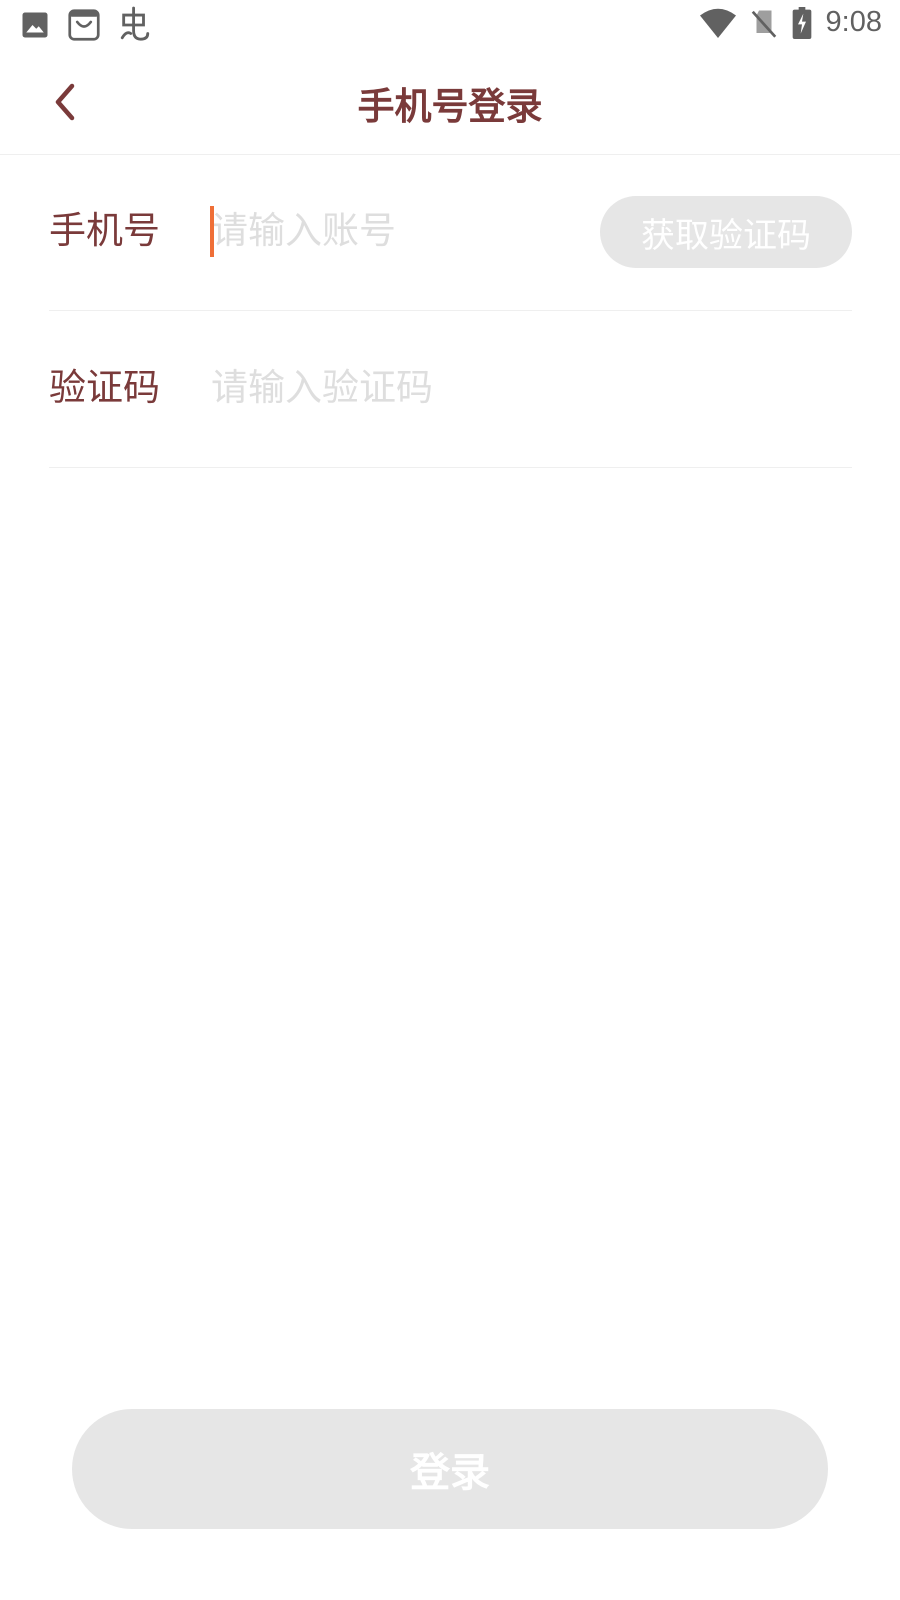 The height and width of the screenshot is (1600, 900). Describe the element at coordinates (790, 22) in the screenshot. I see `system-indicators: 9:08` at that location.